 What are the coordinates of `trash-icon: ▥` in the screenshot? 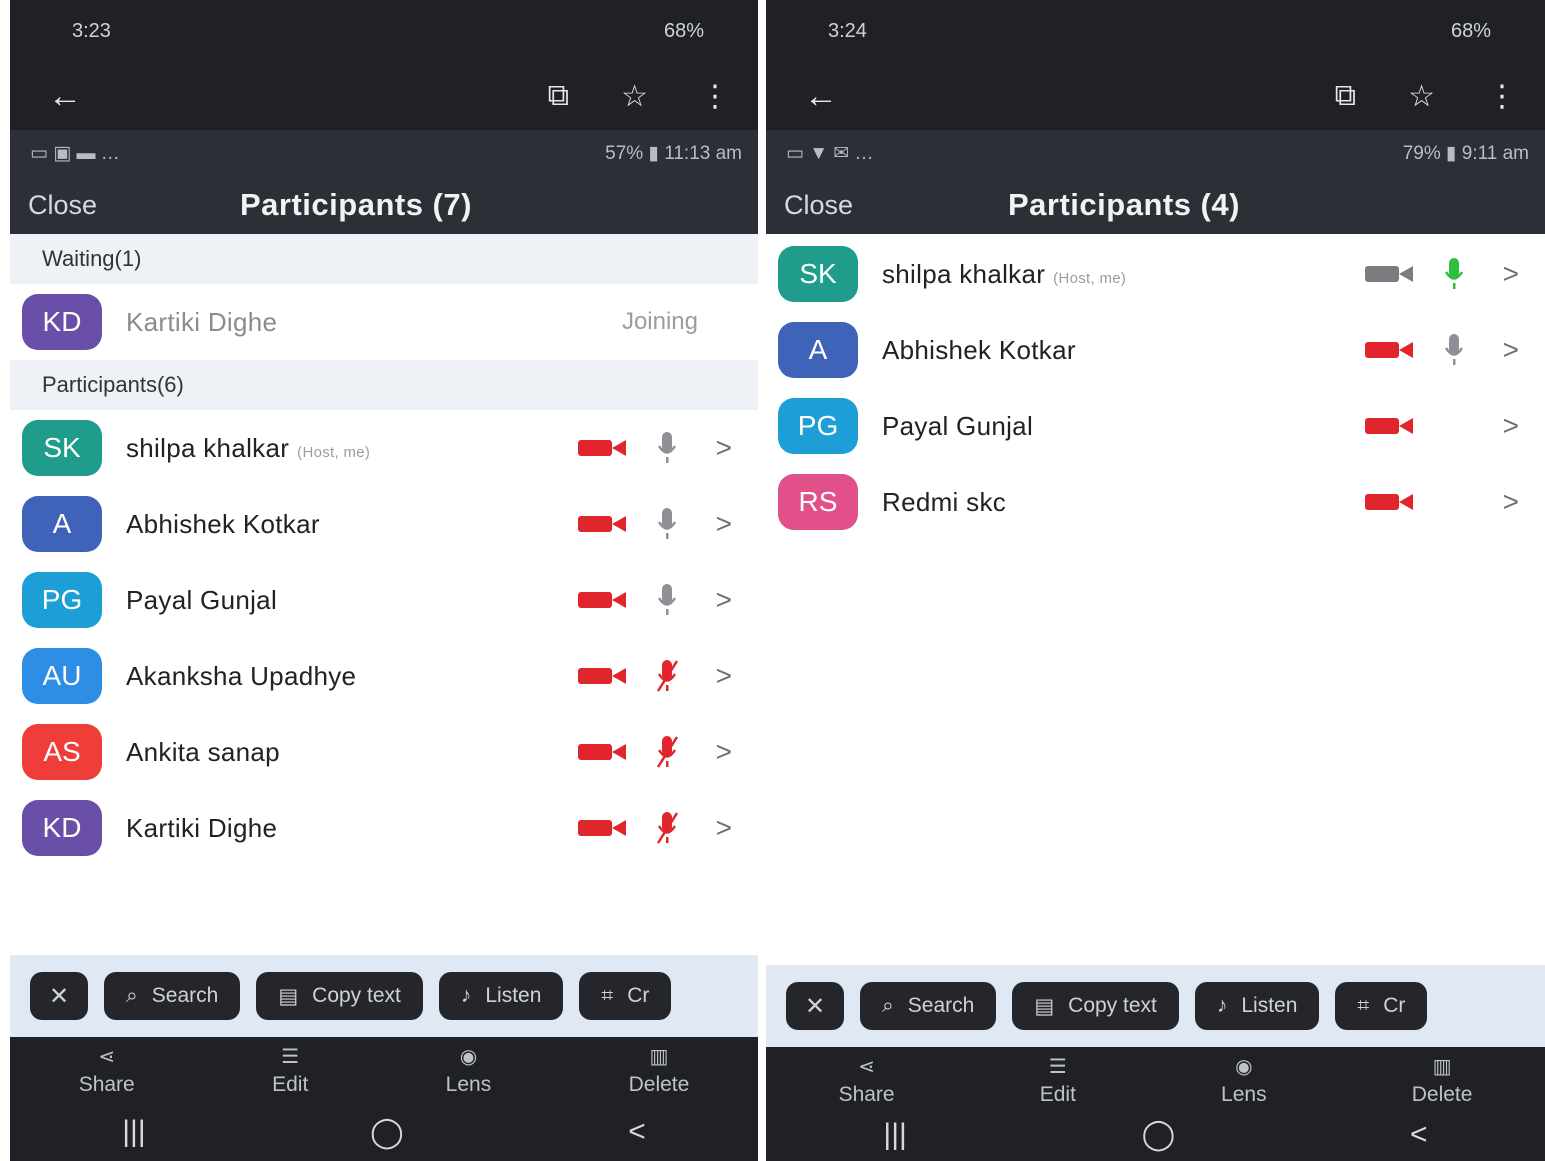 It's located at (659, 1056).